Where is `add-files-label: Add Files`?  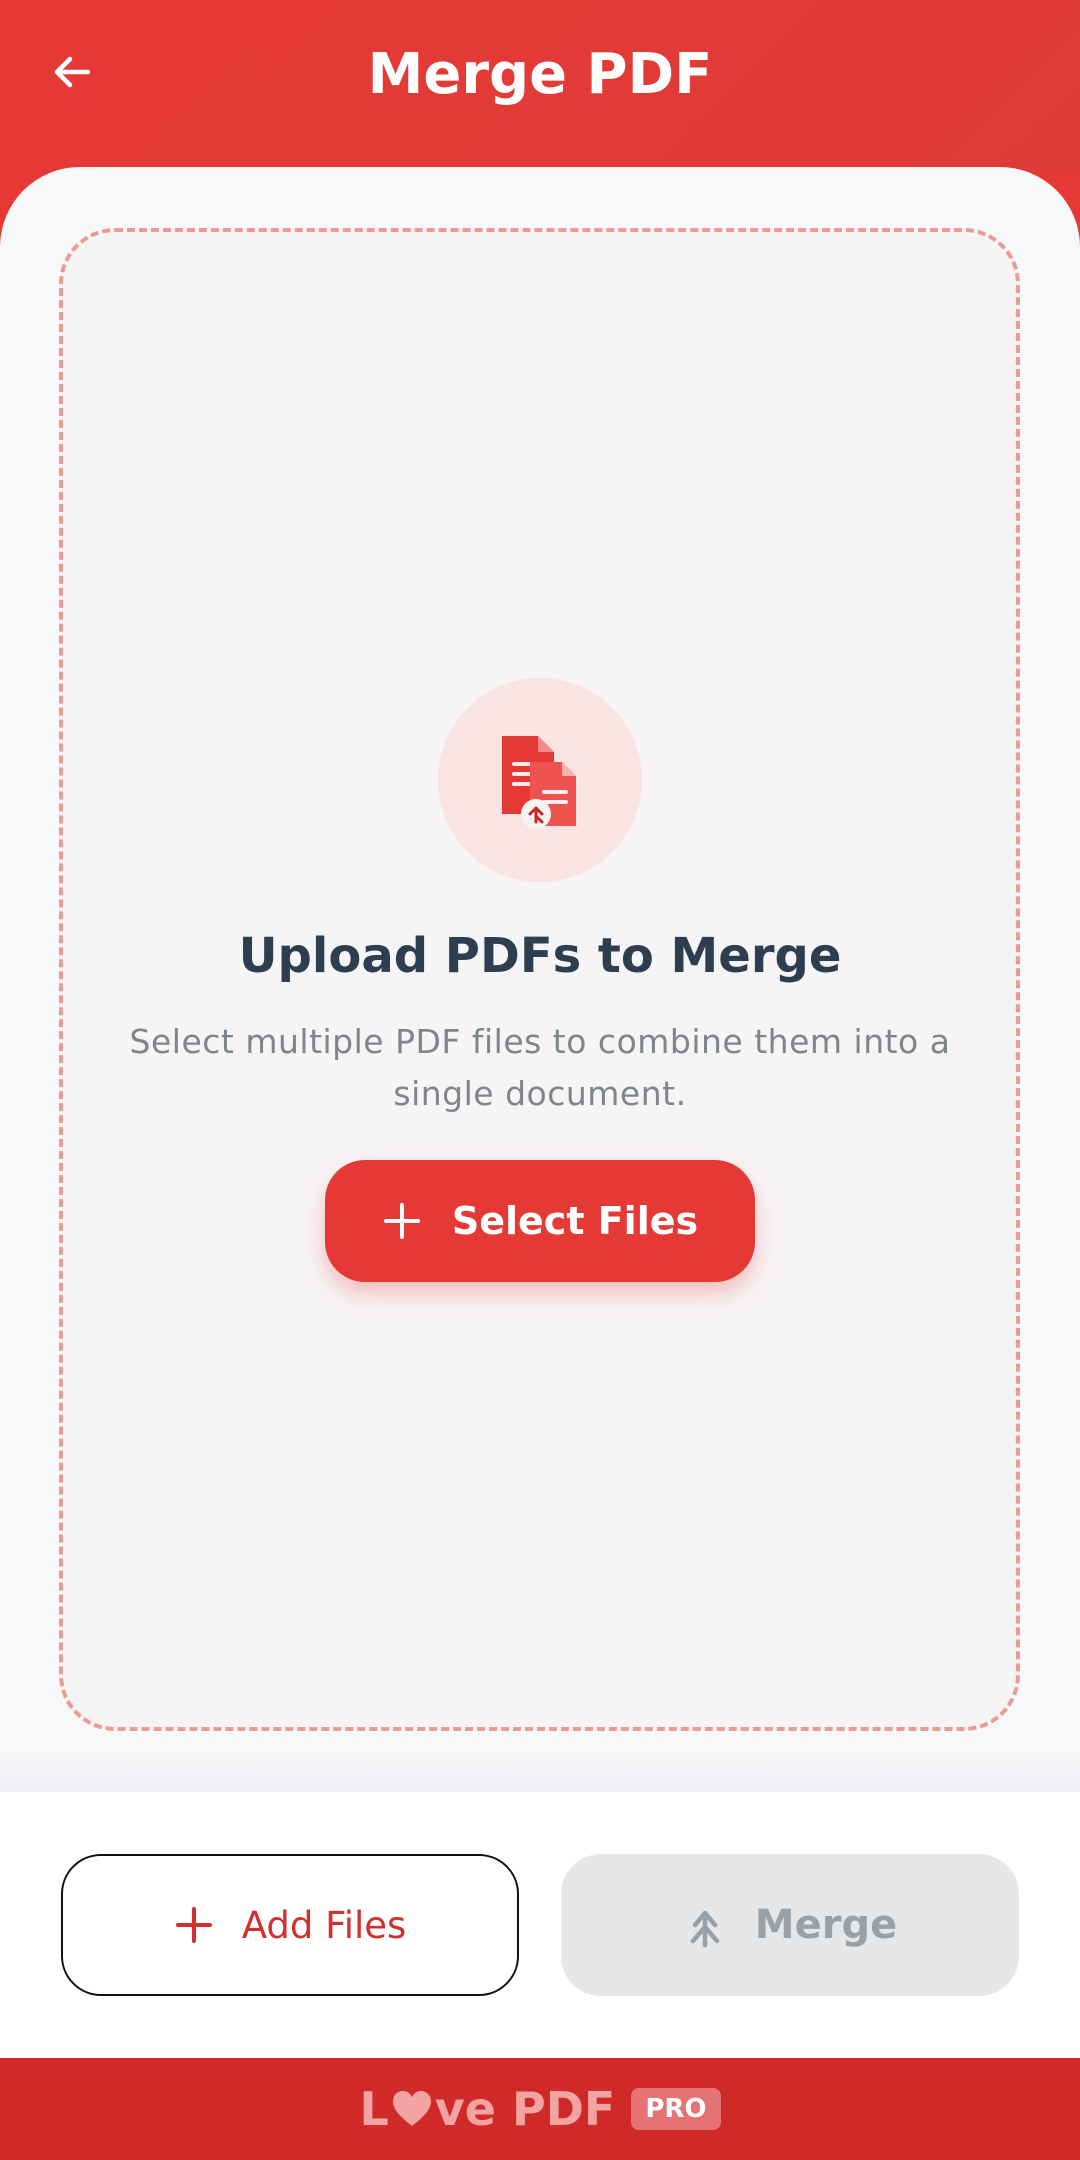
add-files-label: Add Files is located at coordinates (324, 1925).